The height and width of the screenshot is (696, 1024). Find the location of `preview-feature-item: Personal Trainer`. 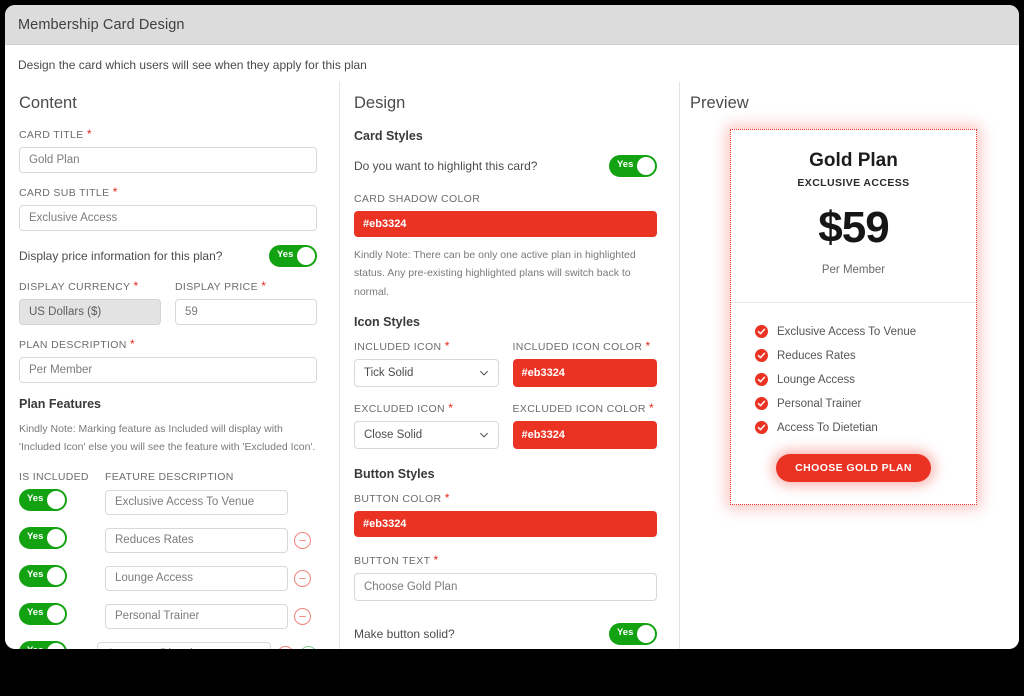

preview-feature-item: Personal Trainer is located at coordinates (865, 403).